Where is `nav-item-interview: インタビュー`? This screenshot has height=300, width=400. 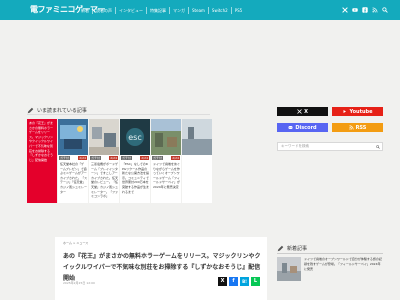 nav-item-interview: インタビュー is located at coordinates (130, 10).